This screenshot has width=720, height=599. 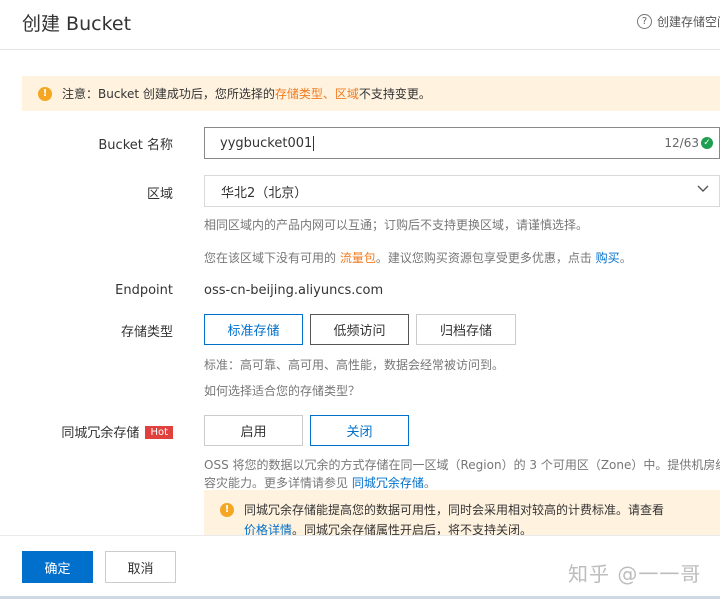 What do you see at coordinates (159, 194) in the screenshot?
I see `region-label: 区域` at bounding box center [159, 194].